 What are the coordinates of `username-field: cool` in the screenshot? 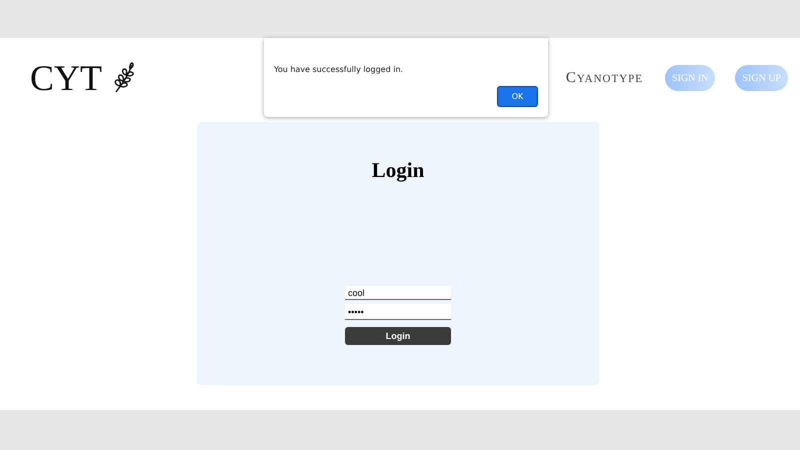 It's located at (398, 293).